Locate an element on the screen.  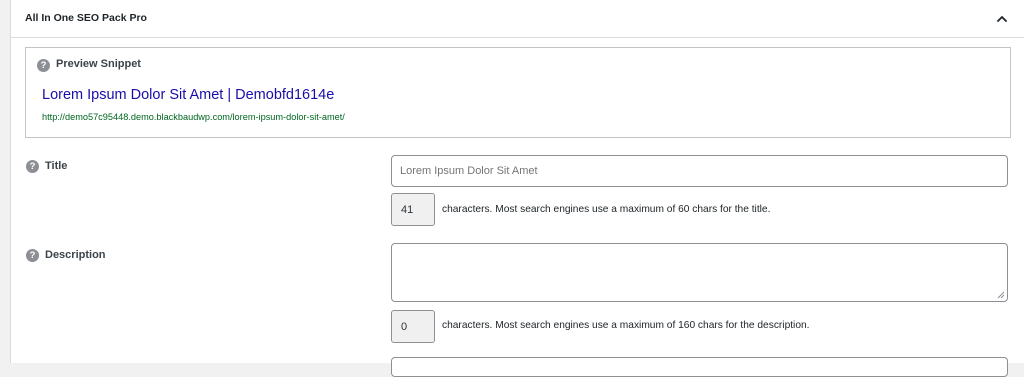
description-textarea is located at coordinates (699, 272).